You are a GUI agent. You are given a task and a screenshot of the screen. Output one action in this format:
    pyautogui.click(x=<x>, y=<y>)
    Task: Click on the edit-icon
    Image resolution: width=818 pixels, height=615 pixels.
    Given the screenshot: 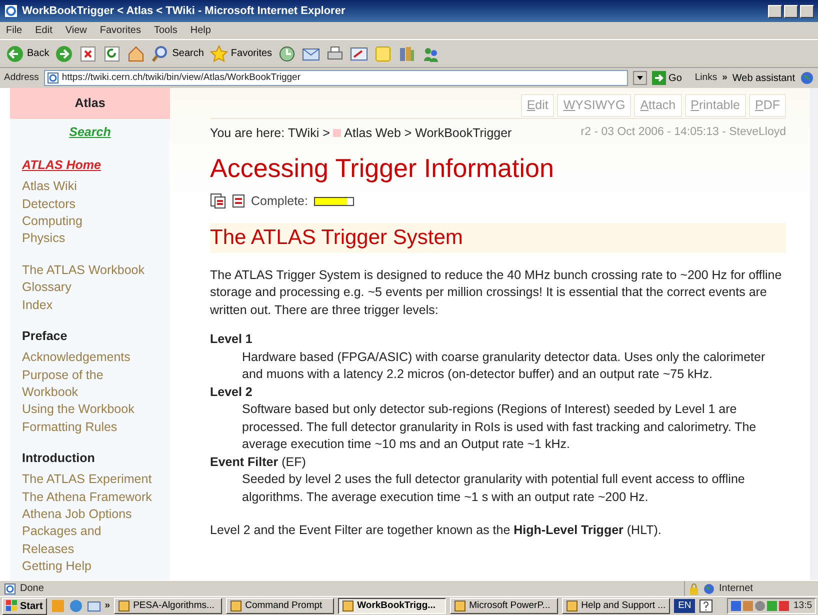 What is the action you would take?
    pyautogui.click(x=359, y=53)
    